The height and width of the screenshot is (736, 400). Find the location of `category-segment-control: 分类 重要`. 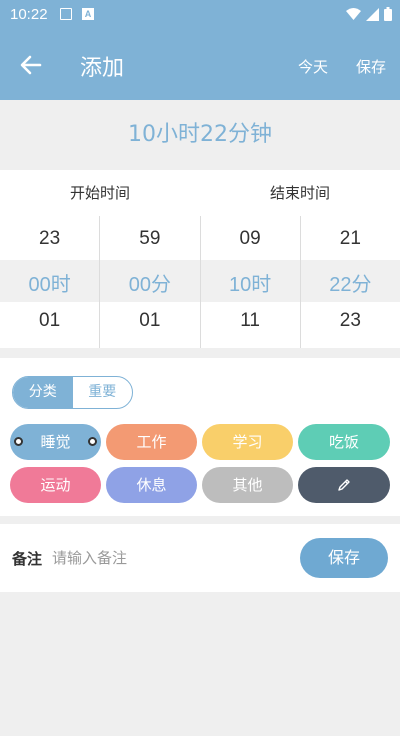

category-segment-control: 分类 重要 is located at coordinates (72, 392).